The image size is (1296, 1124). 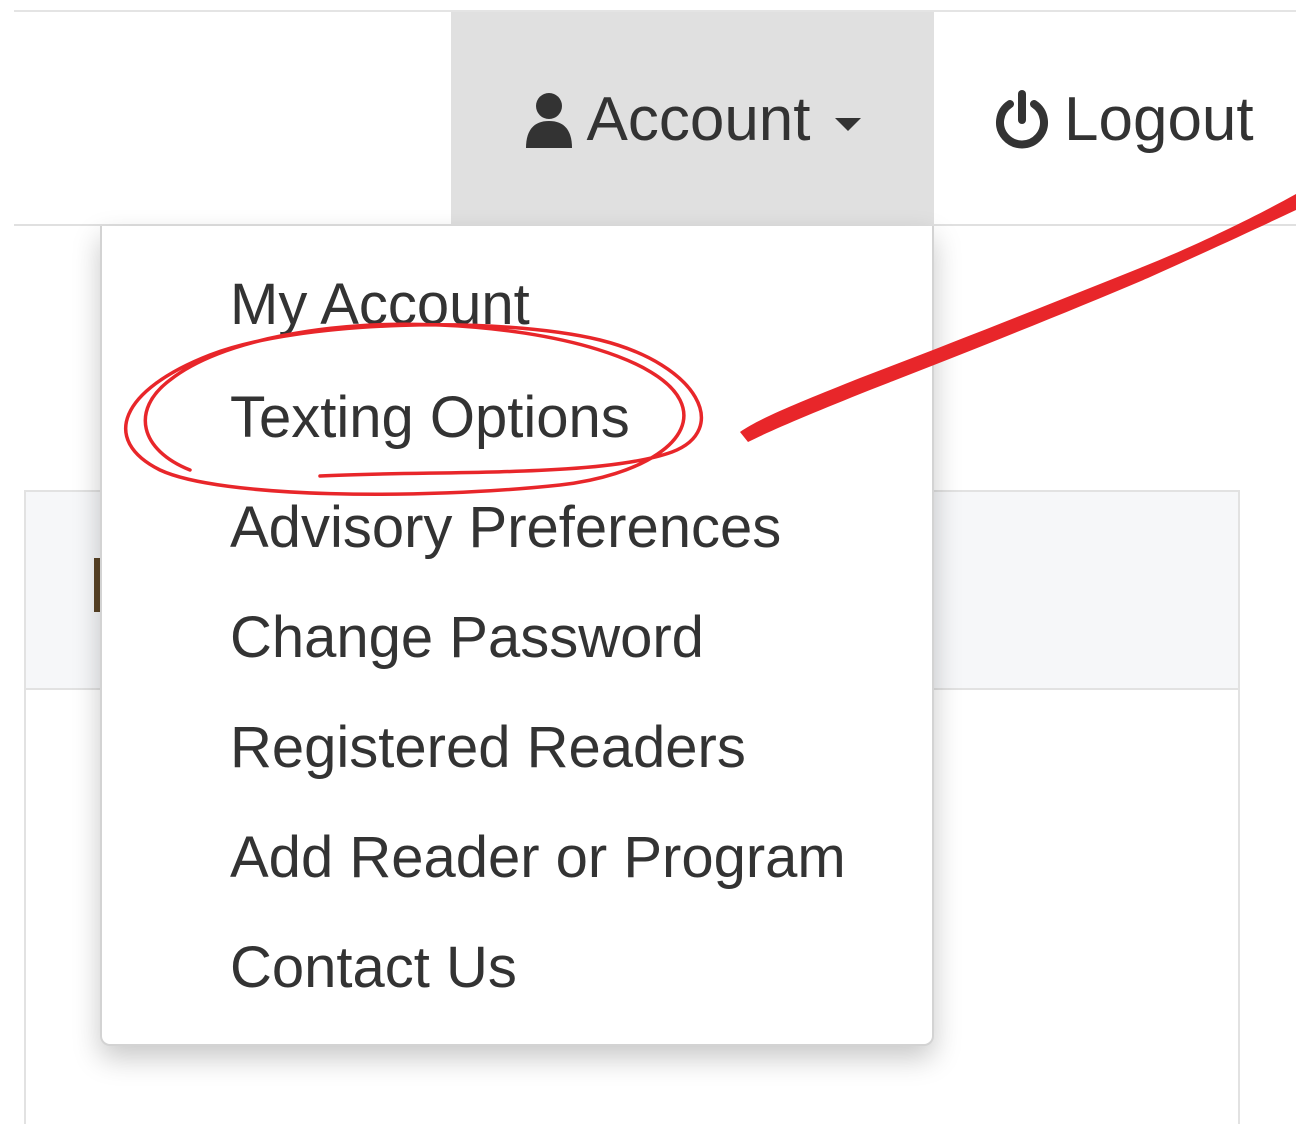 What do you see at coordinates (847, 124) in the screenshot?
I see `caret-down-icon` at bounding box center [847, 124].